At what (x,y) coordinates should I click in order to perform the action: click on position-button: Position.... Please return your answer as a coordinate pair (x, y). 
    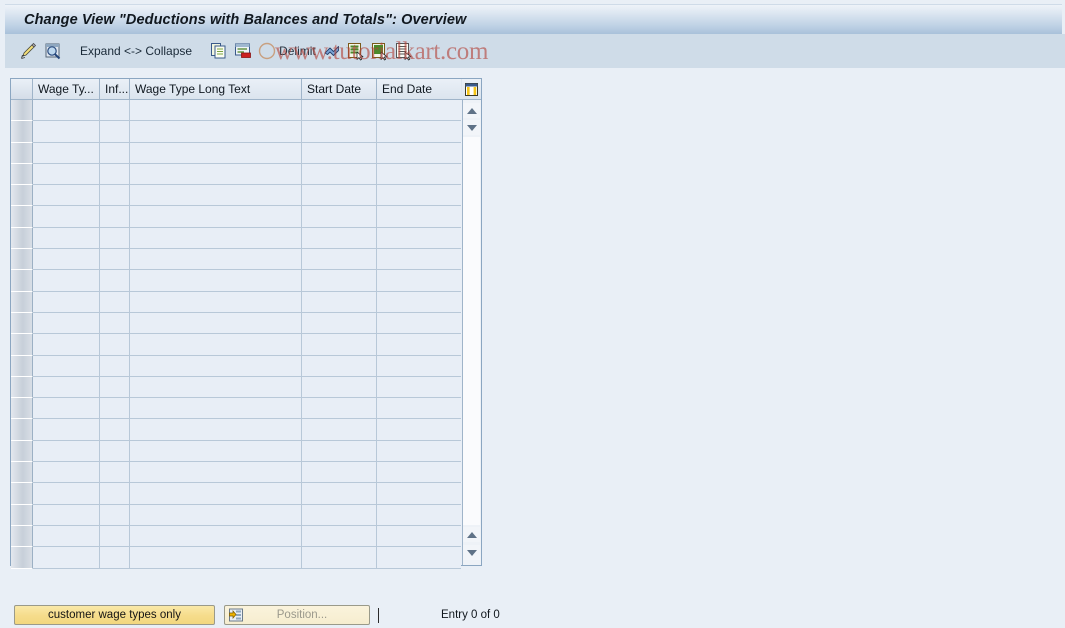
    Looking at the image, I should click on (297, 615).